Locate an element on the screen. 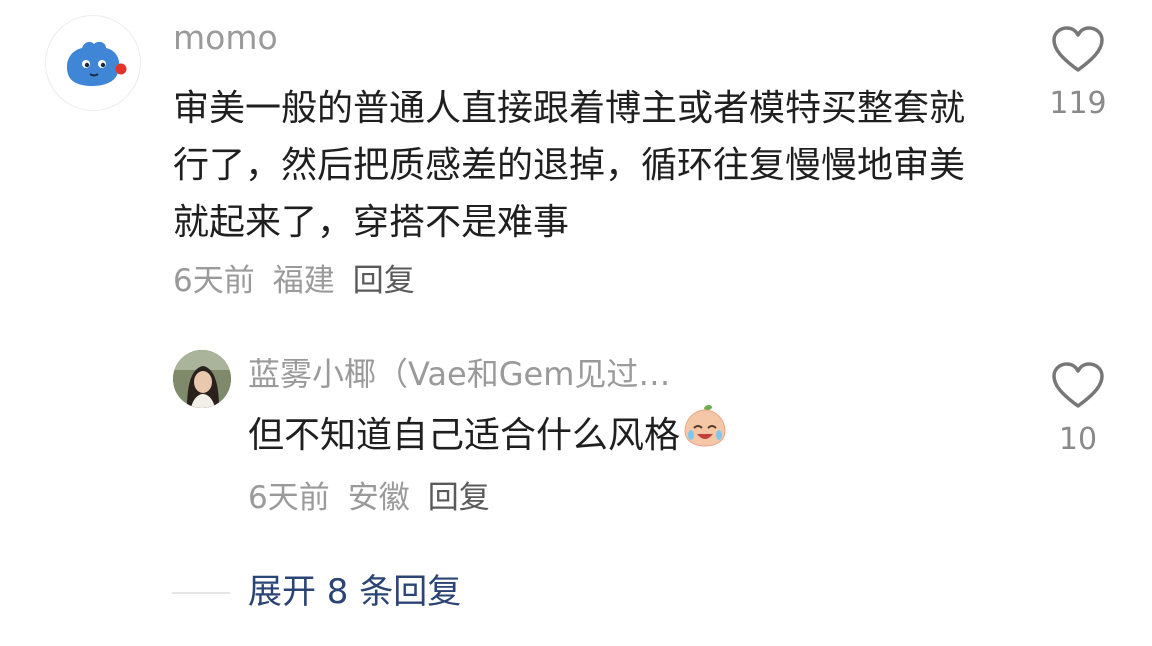 The image size is (1152, 646). like-button: 119 is located at coordinates (1078, 74).